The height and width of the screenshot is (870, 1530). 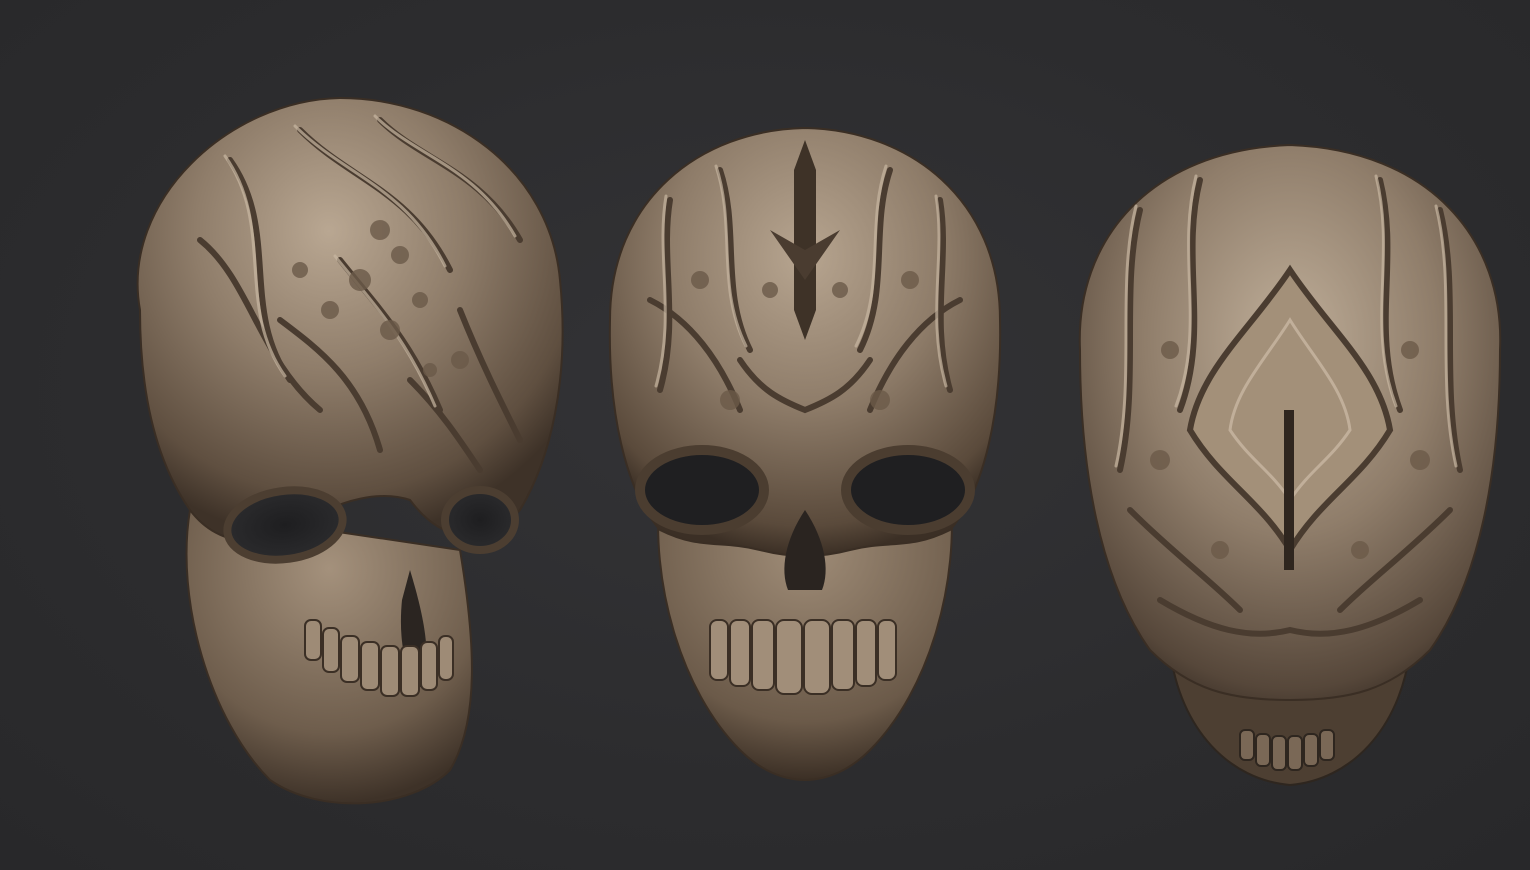 I want to click on cranium, so click(x=350, y=319).